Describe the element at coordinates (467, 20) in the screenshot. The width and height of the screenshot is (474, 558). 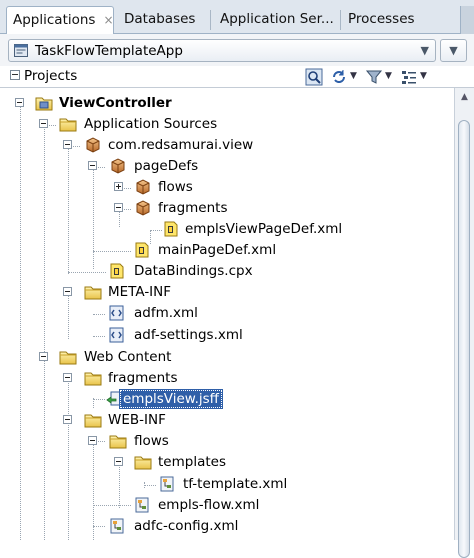
I see `tab-overflow-button` at that location.